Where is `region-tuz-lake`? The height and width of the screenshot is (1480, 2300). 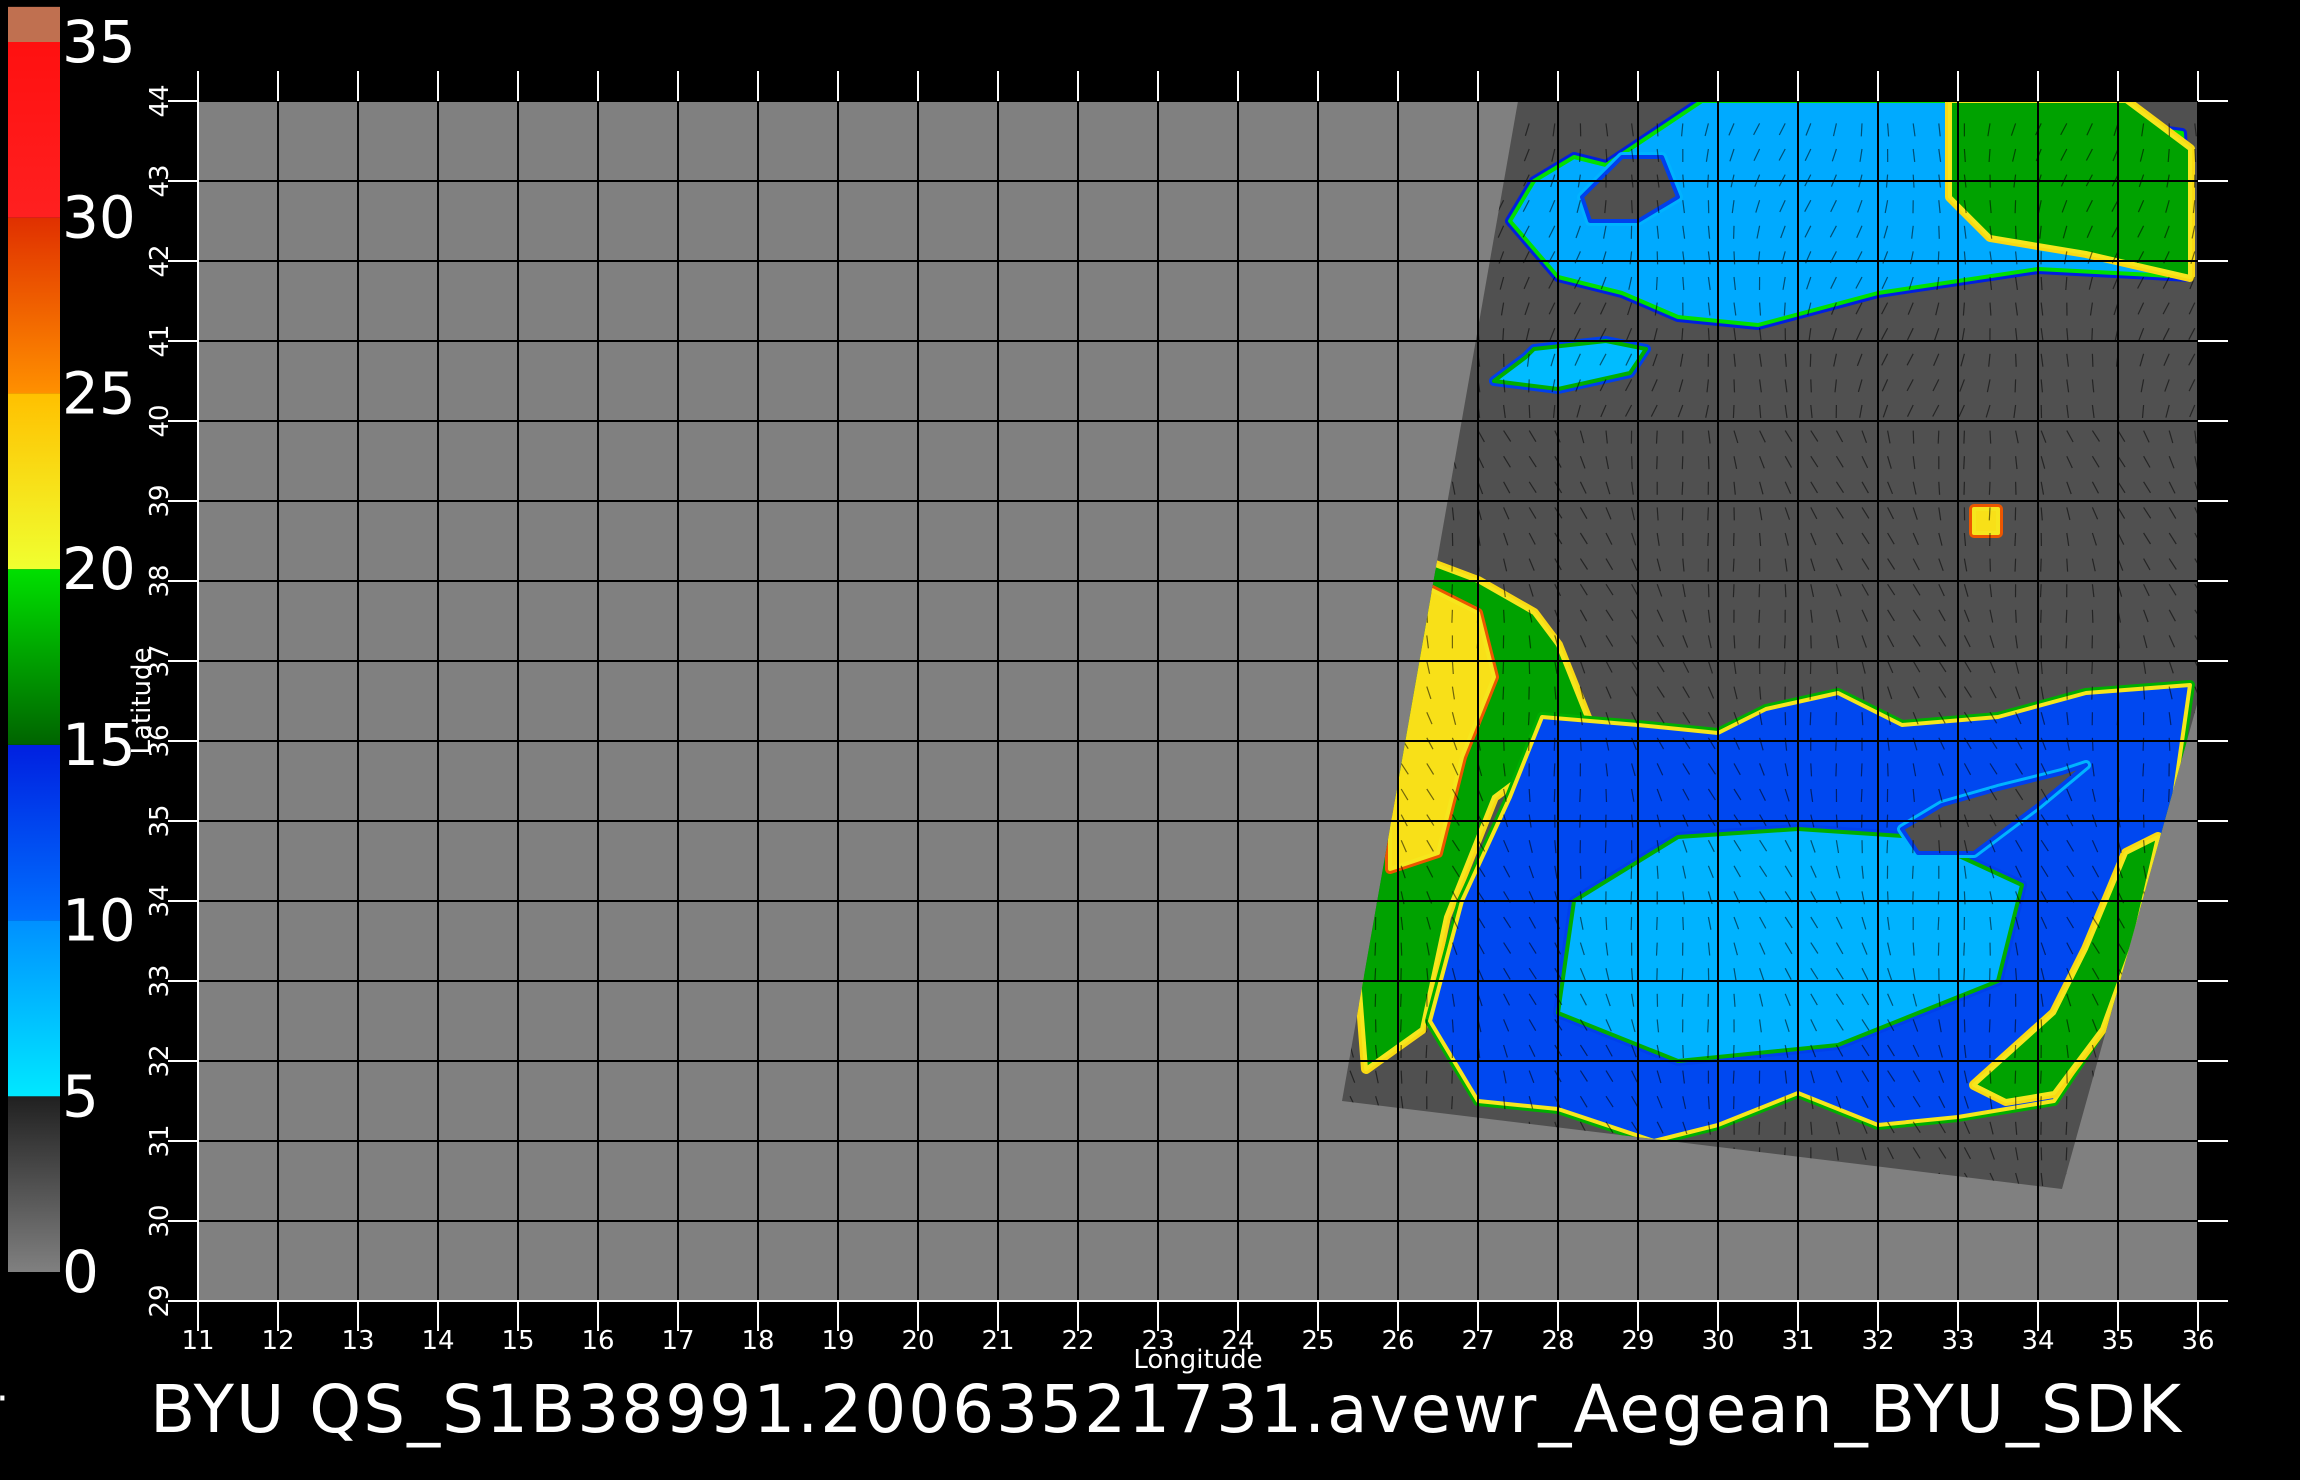 region-tuz-lake is located at coordinates (1986, 521).